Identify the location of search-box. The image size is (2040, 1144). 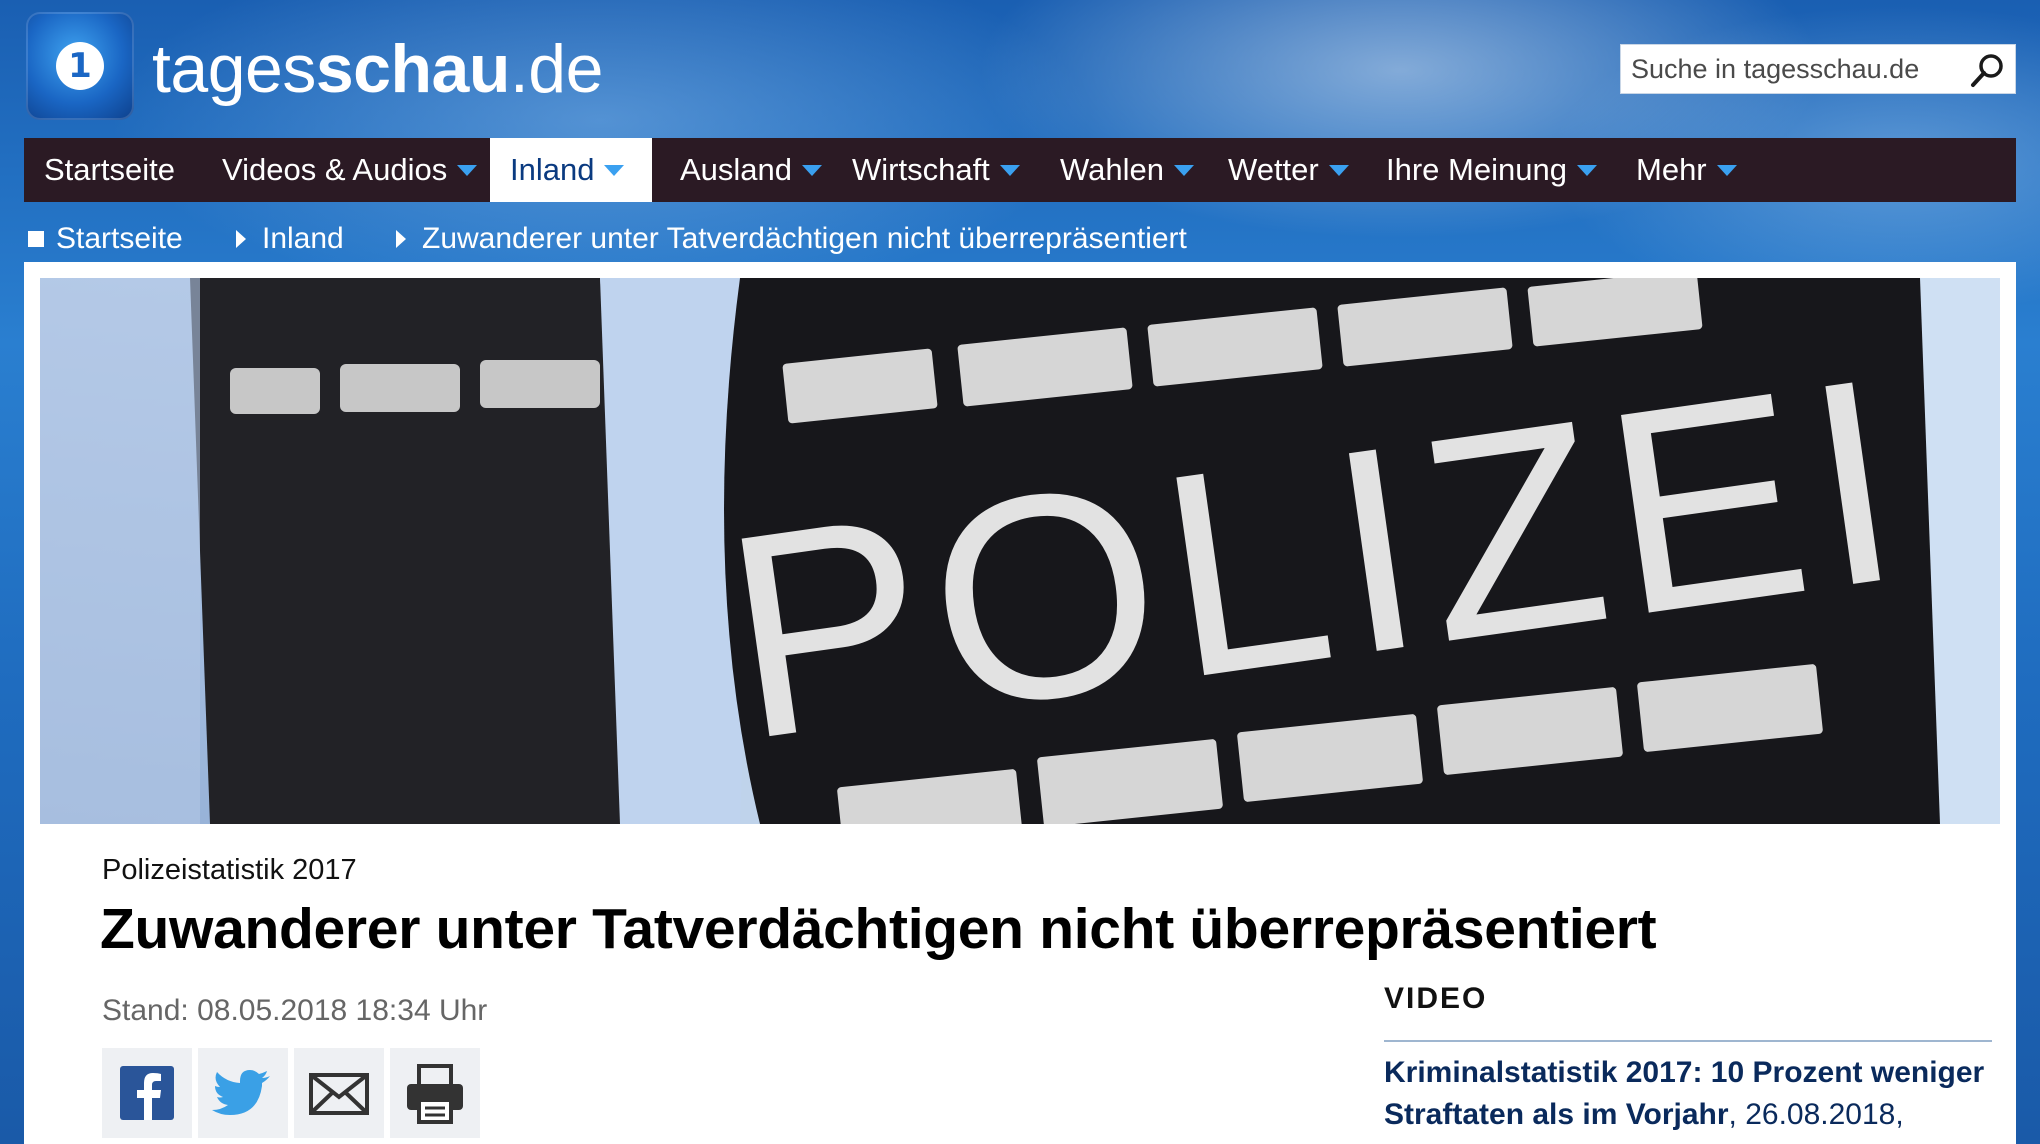
(1818, 69).